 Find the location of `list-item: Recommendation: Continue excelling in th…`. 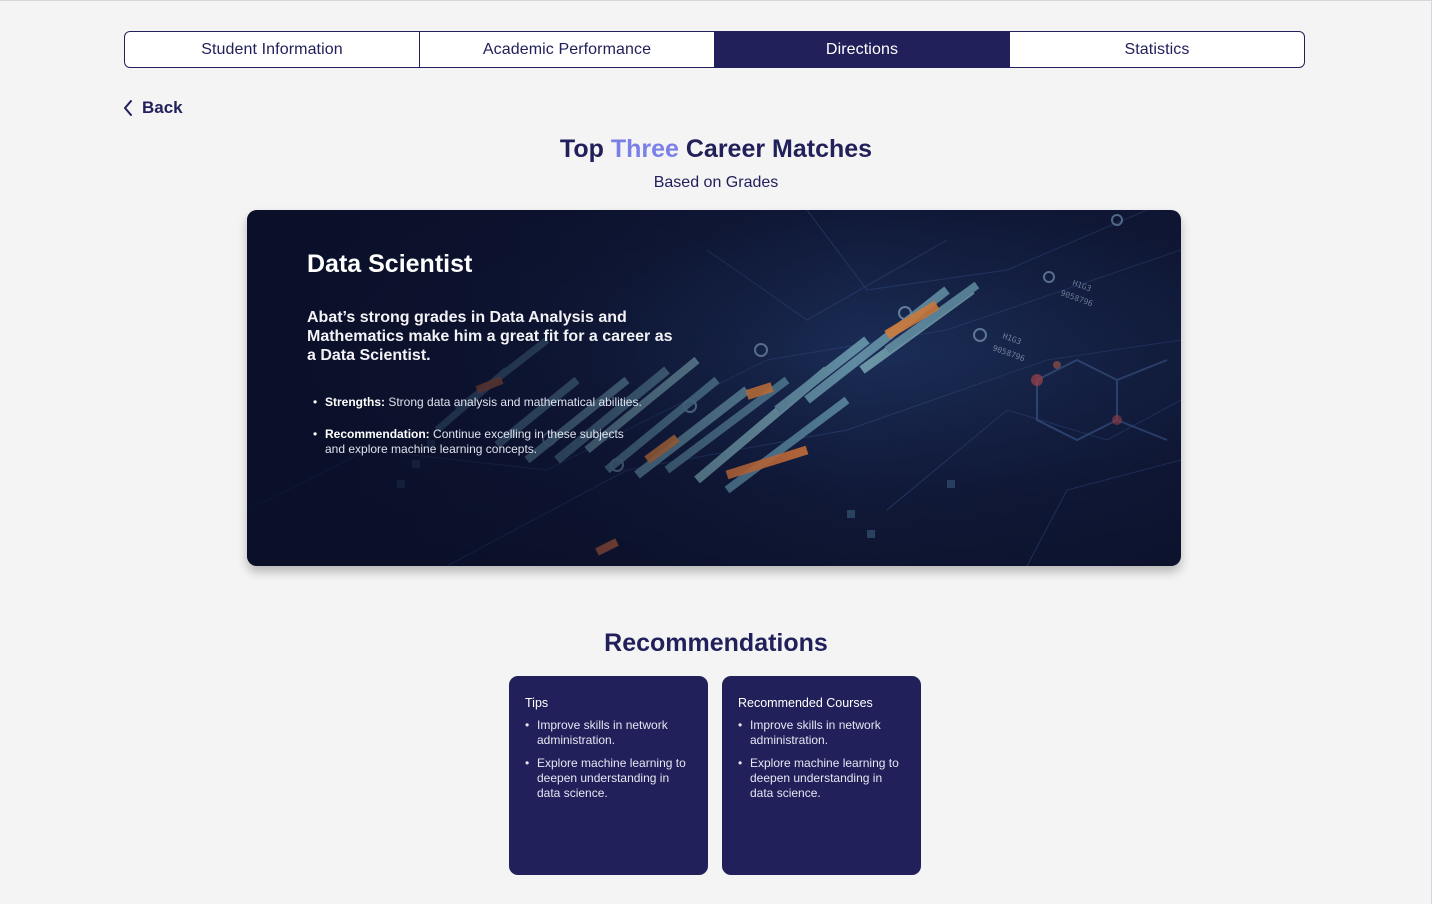

list-item: Recommendation: Continue excelling in th… is located at coordinates (479, 442).